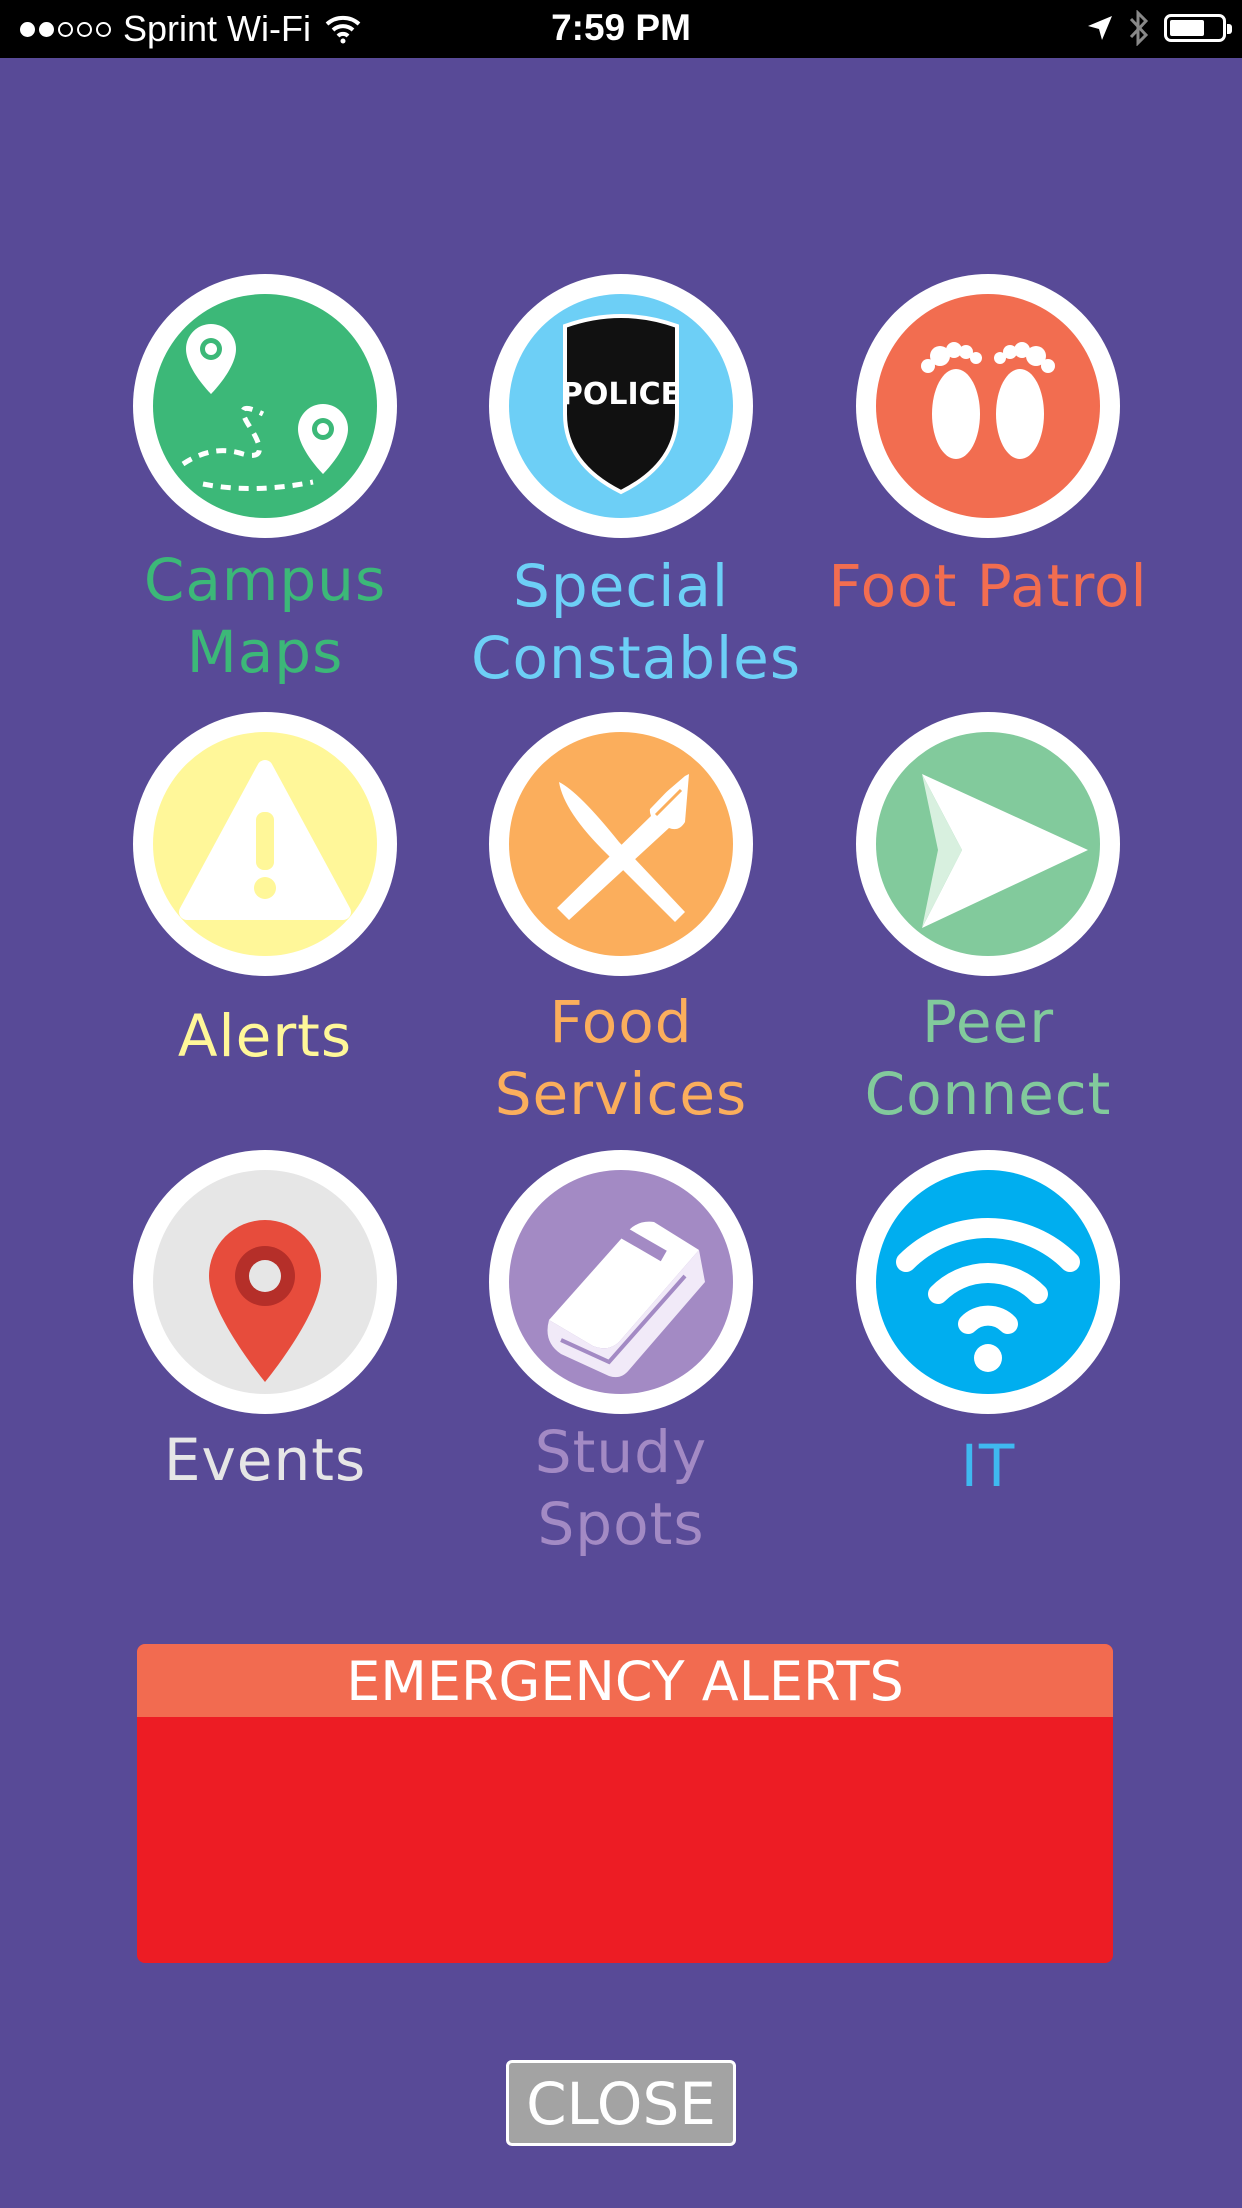 This screenshot has width=1242, height=2208. Describe the element at coordinates (265, 1301) in the screenshot. I see `map-pin-icon` at that location.